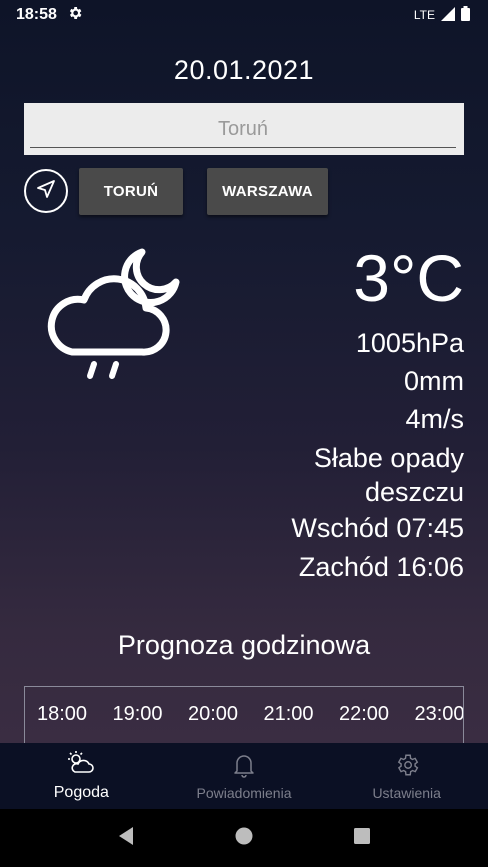 The image size is (488, 867). Describe the element at coordinates (381, 567) in the screenshot. I see `sunset-time: Zachód 16:06` at that location.